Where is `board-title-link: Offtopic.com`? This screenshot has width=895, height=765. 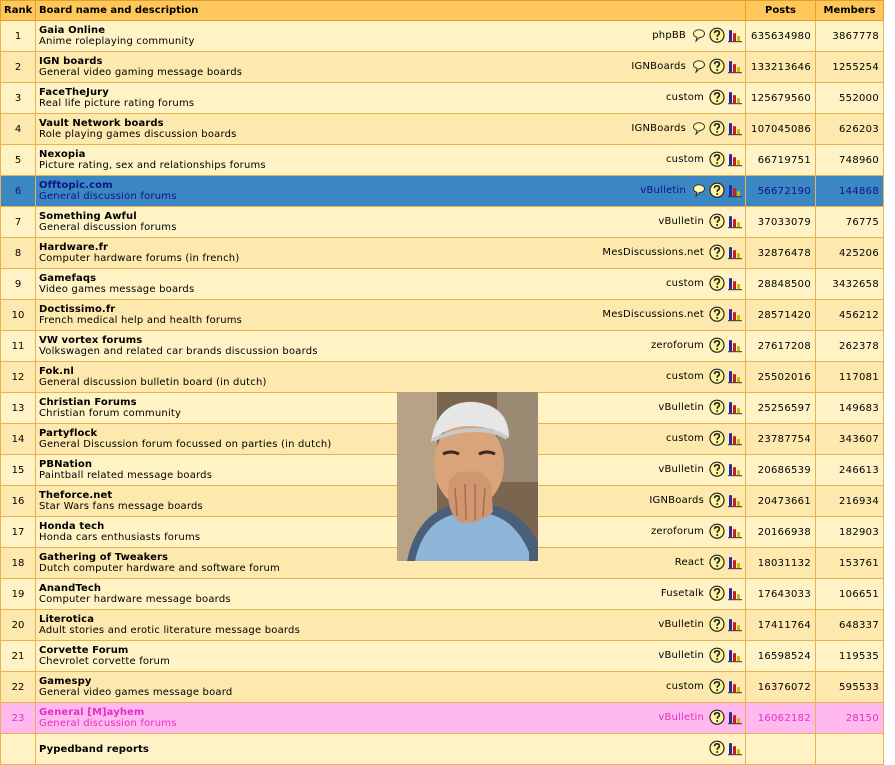 board-title-link: Offtopic.com is located at coordinates (392, 185).